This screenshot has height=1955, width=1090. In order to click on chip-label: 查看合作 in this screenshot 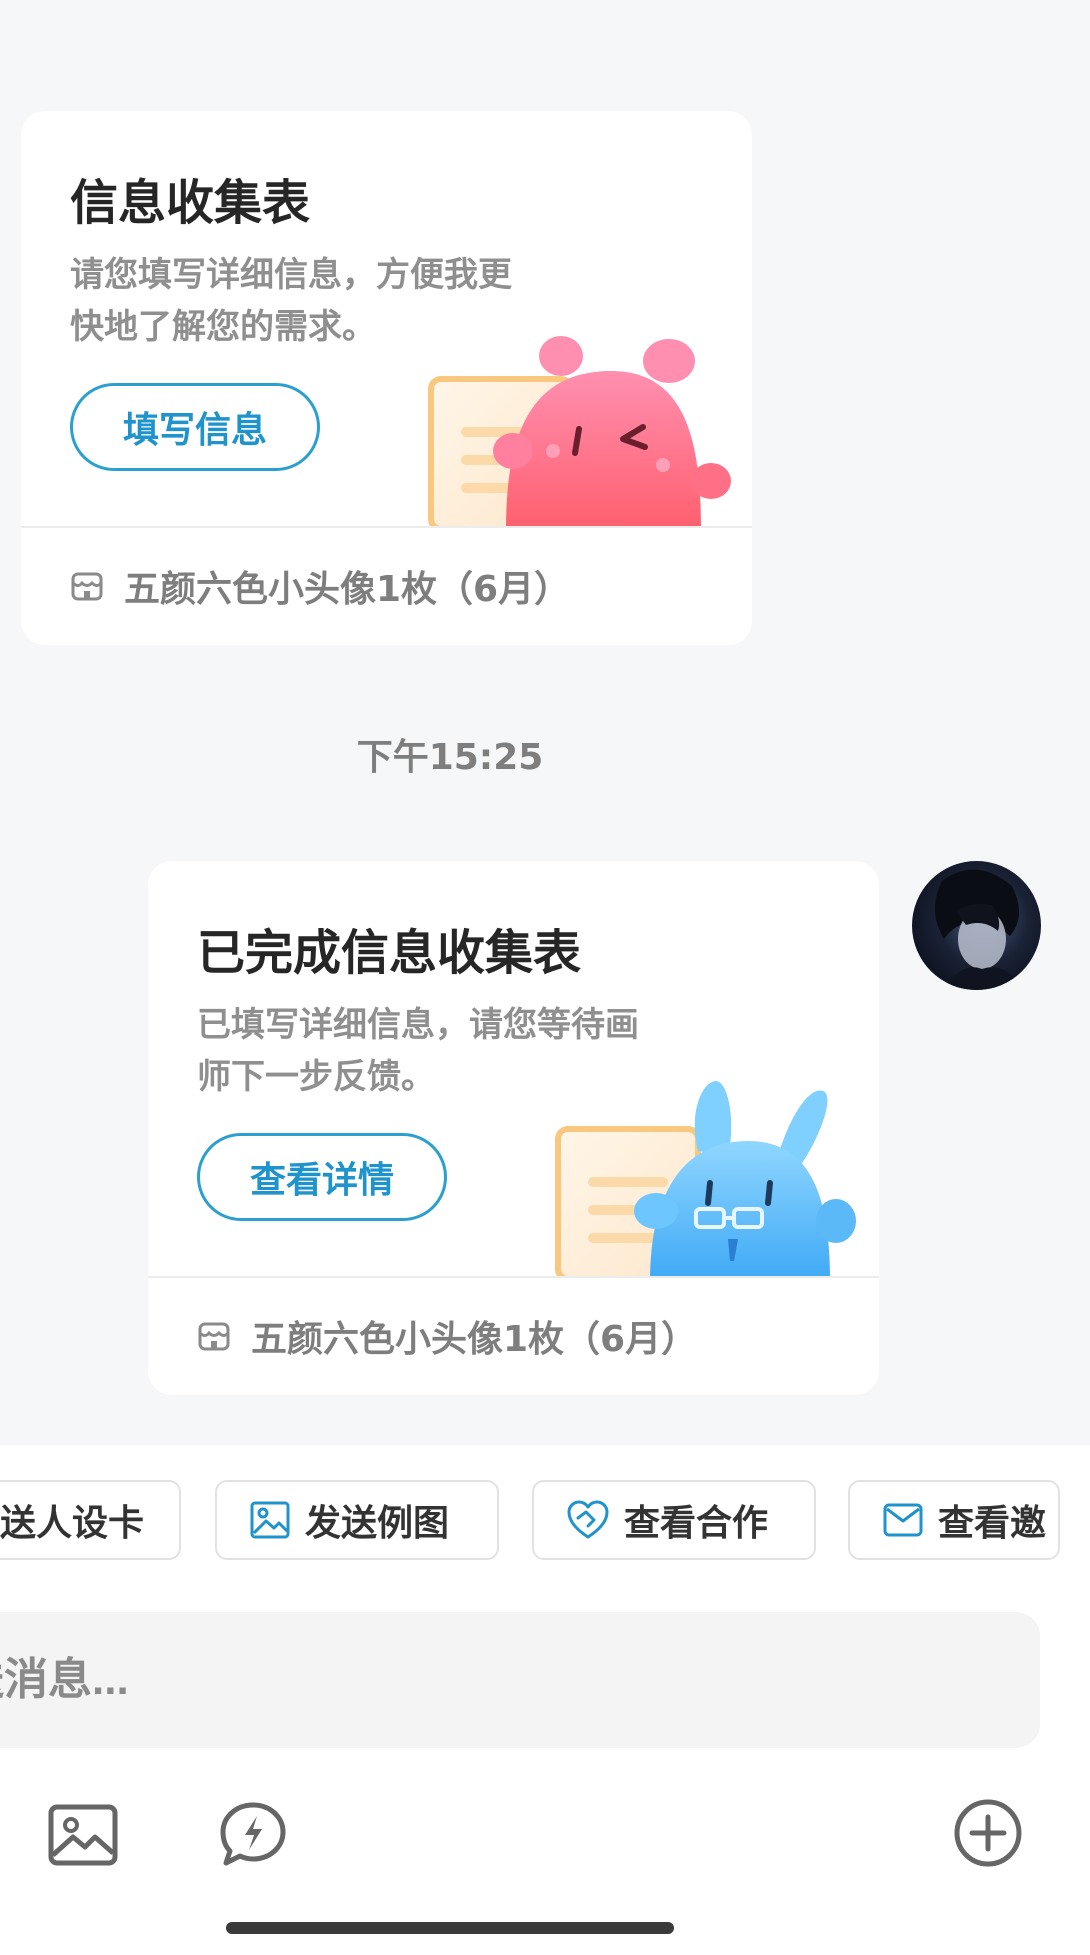, I will do `click(696, 1523)`.